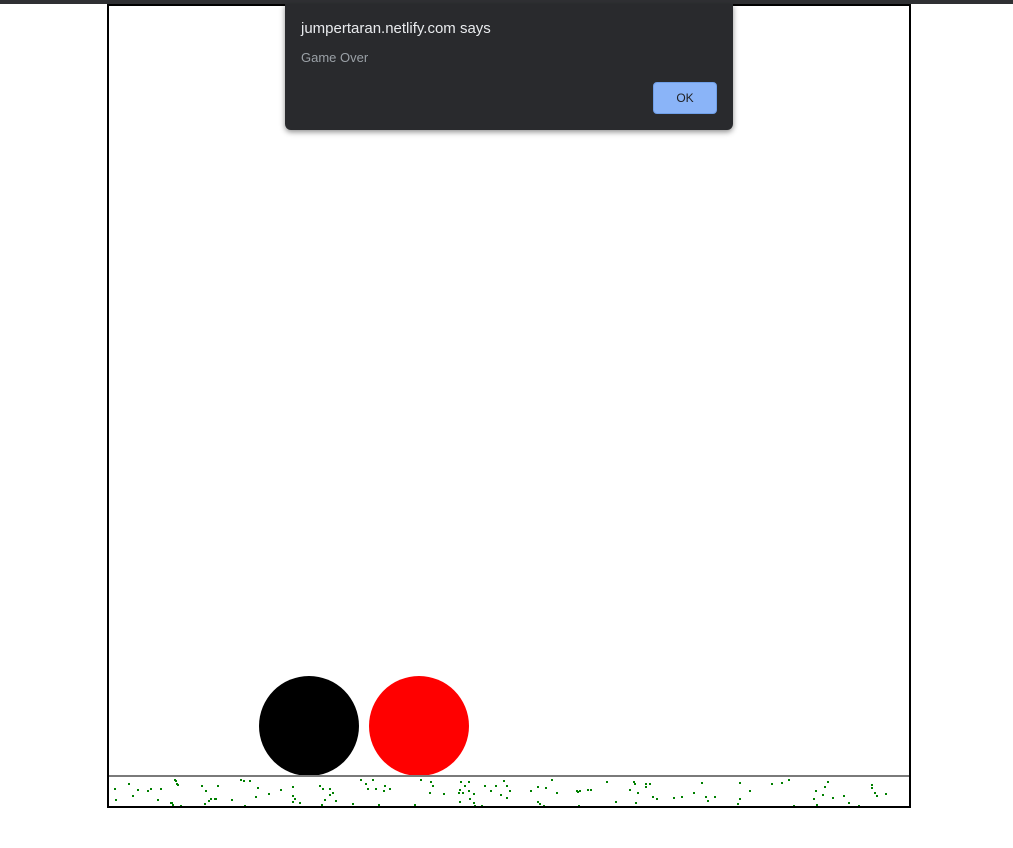 The image size is (1013, 848). What do you see at coordinates (419, 726) in the screenshot?
I see `enemy-ball` at bounding box center [419, 726].